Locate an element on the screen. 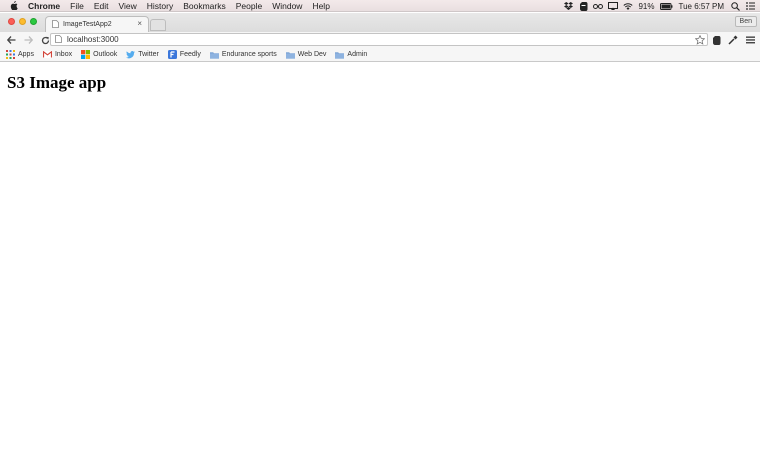  bookmark-folder-admin: Admin is located at coordinates (351, 54).